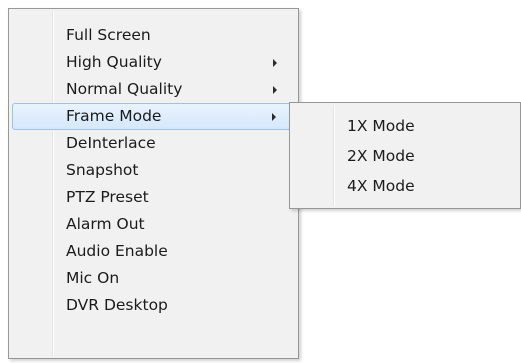 The width and height of the screenshot is (521, 363). I want to click on menu-item-full-screen: Full Screen, so click(153, 35).